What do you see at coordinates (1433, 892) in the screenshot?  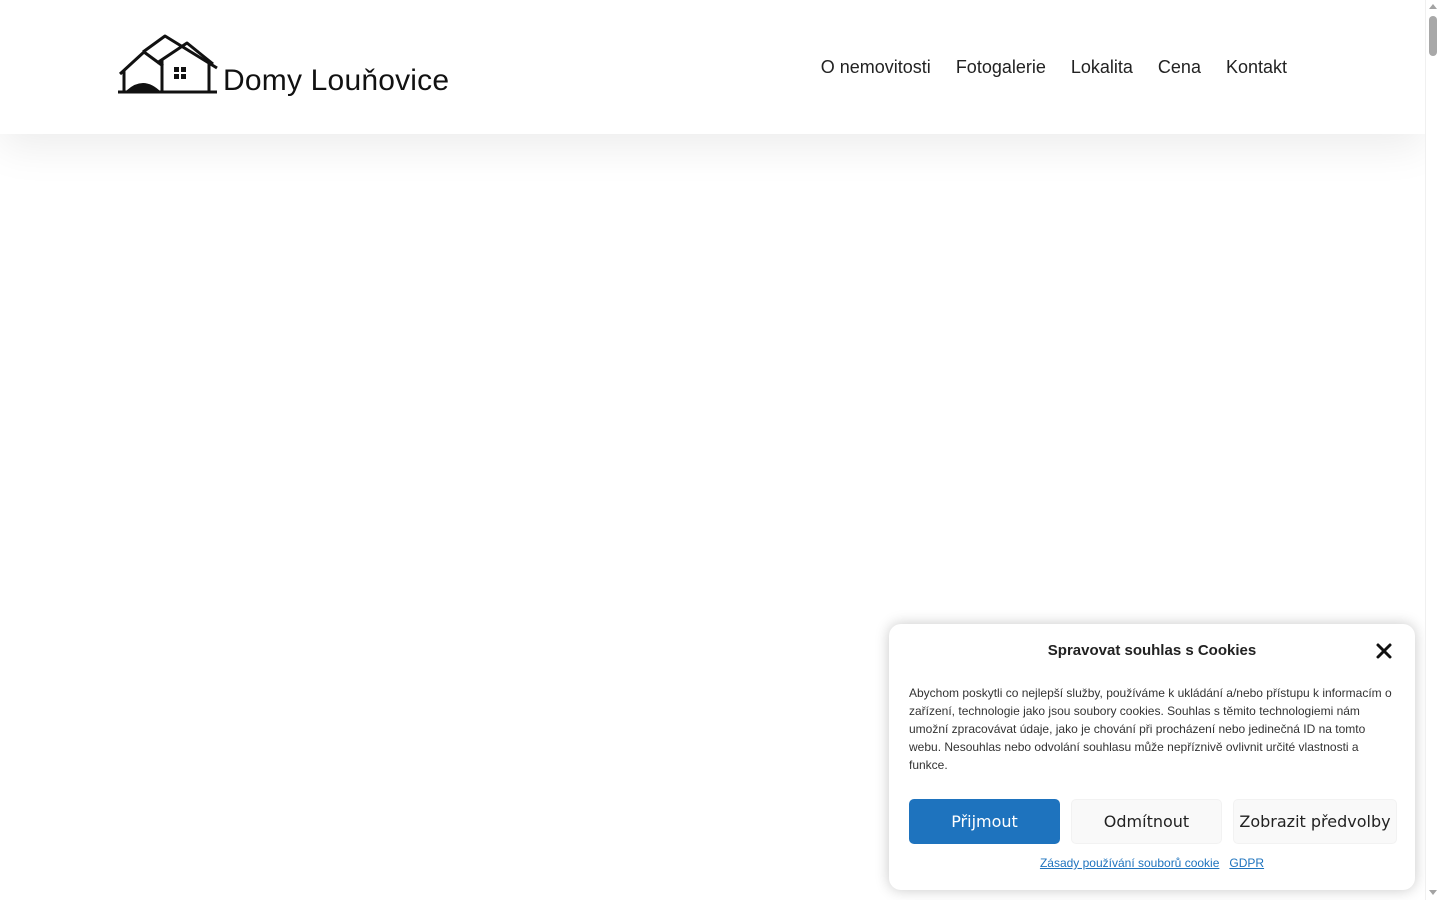 I see `scroll-down-arrow-icon` at bounding box center [1433, 892].